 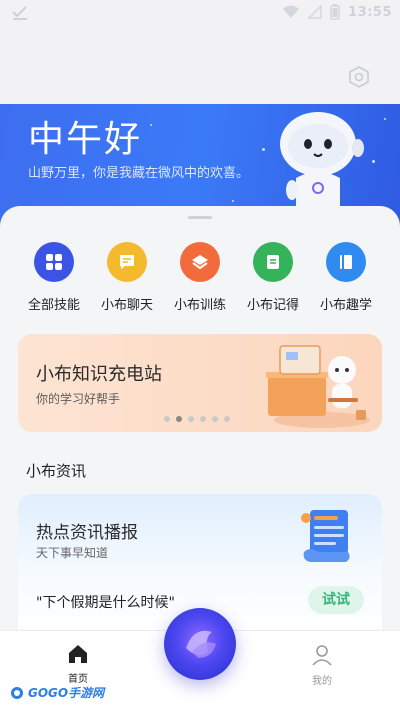 What do you see at coordinates (126, 305) in the screenshot?
I see `feature-label: 小布聊天` at bounding box center [126, 305].